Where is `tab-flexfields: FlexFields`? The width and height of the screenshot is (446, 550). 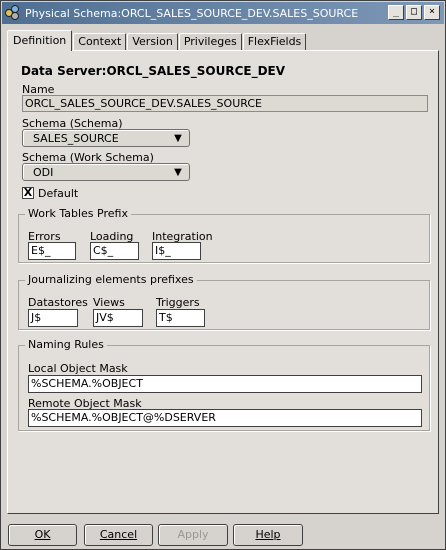 tab-flexfields: FlexFields is located at coordinates (274, 42).